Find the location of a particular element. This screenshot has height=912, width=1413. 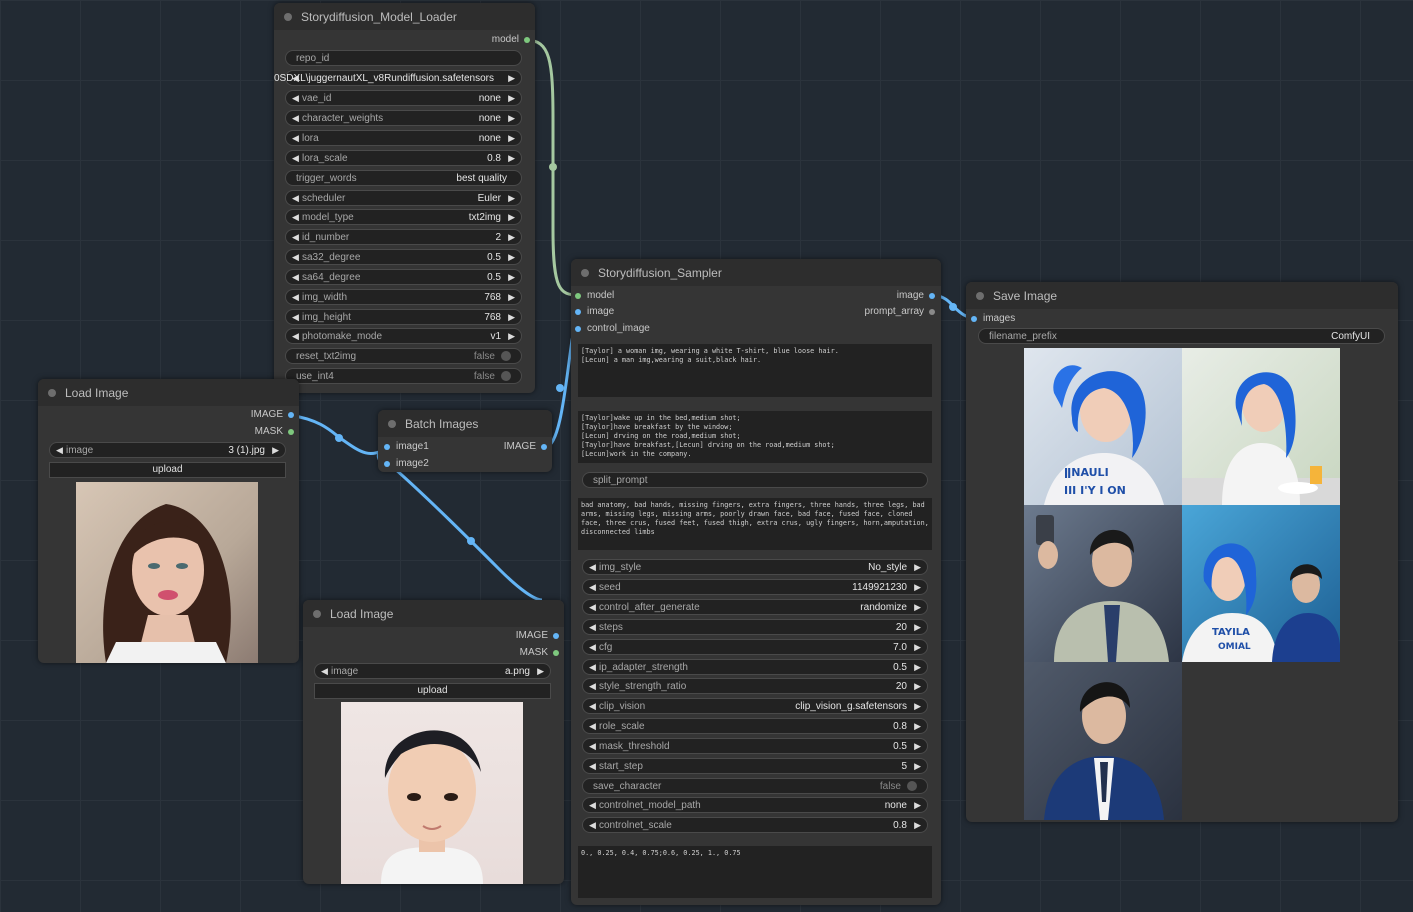

scheduler-widget: ◀ scheduler Euler ▶ is located at coordinates (403, 198).